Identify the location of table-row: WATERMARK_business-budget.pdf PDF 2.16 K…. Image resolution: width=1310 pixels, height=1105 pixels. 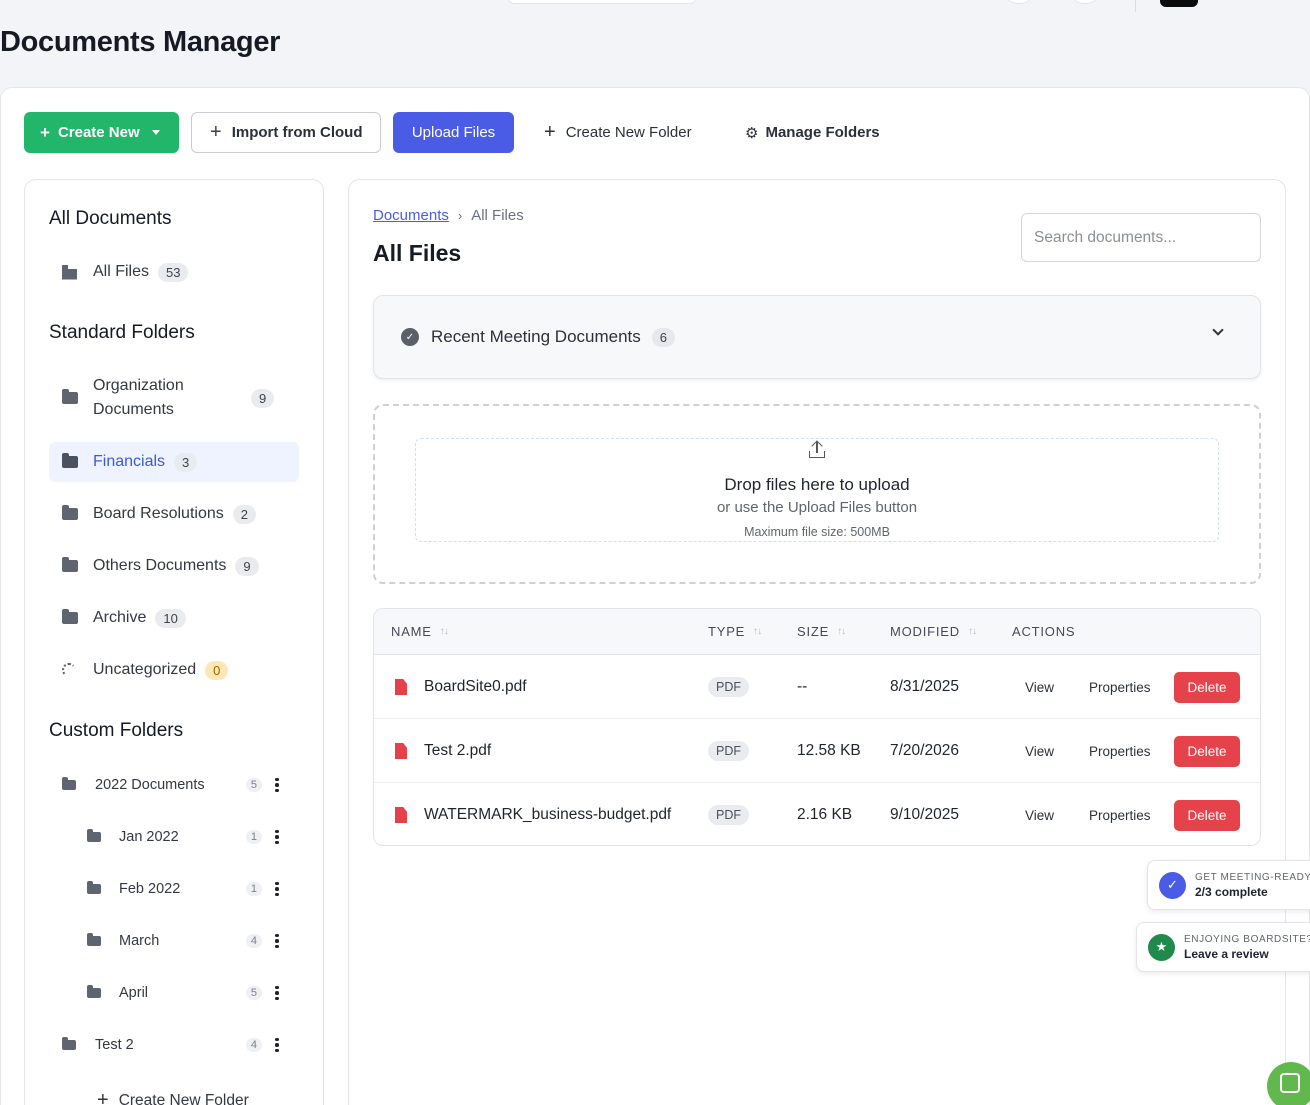
(817, 814).